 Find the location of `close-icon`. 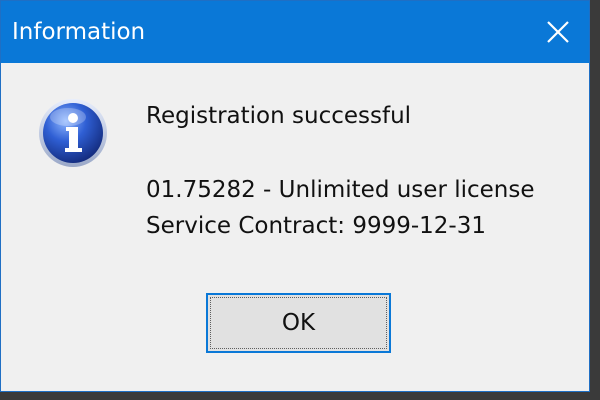

close-icon is located at coordinates (558, 32).